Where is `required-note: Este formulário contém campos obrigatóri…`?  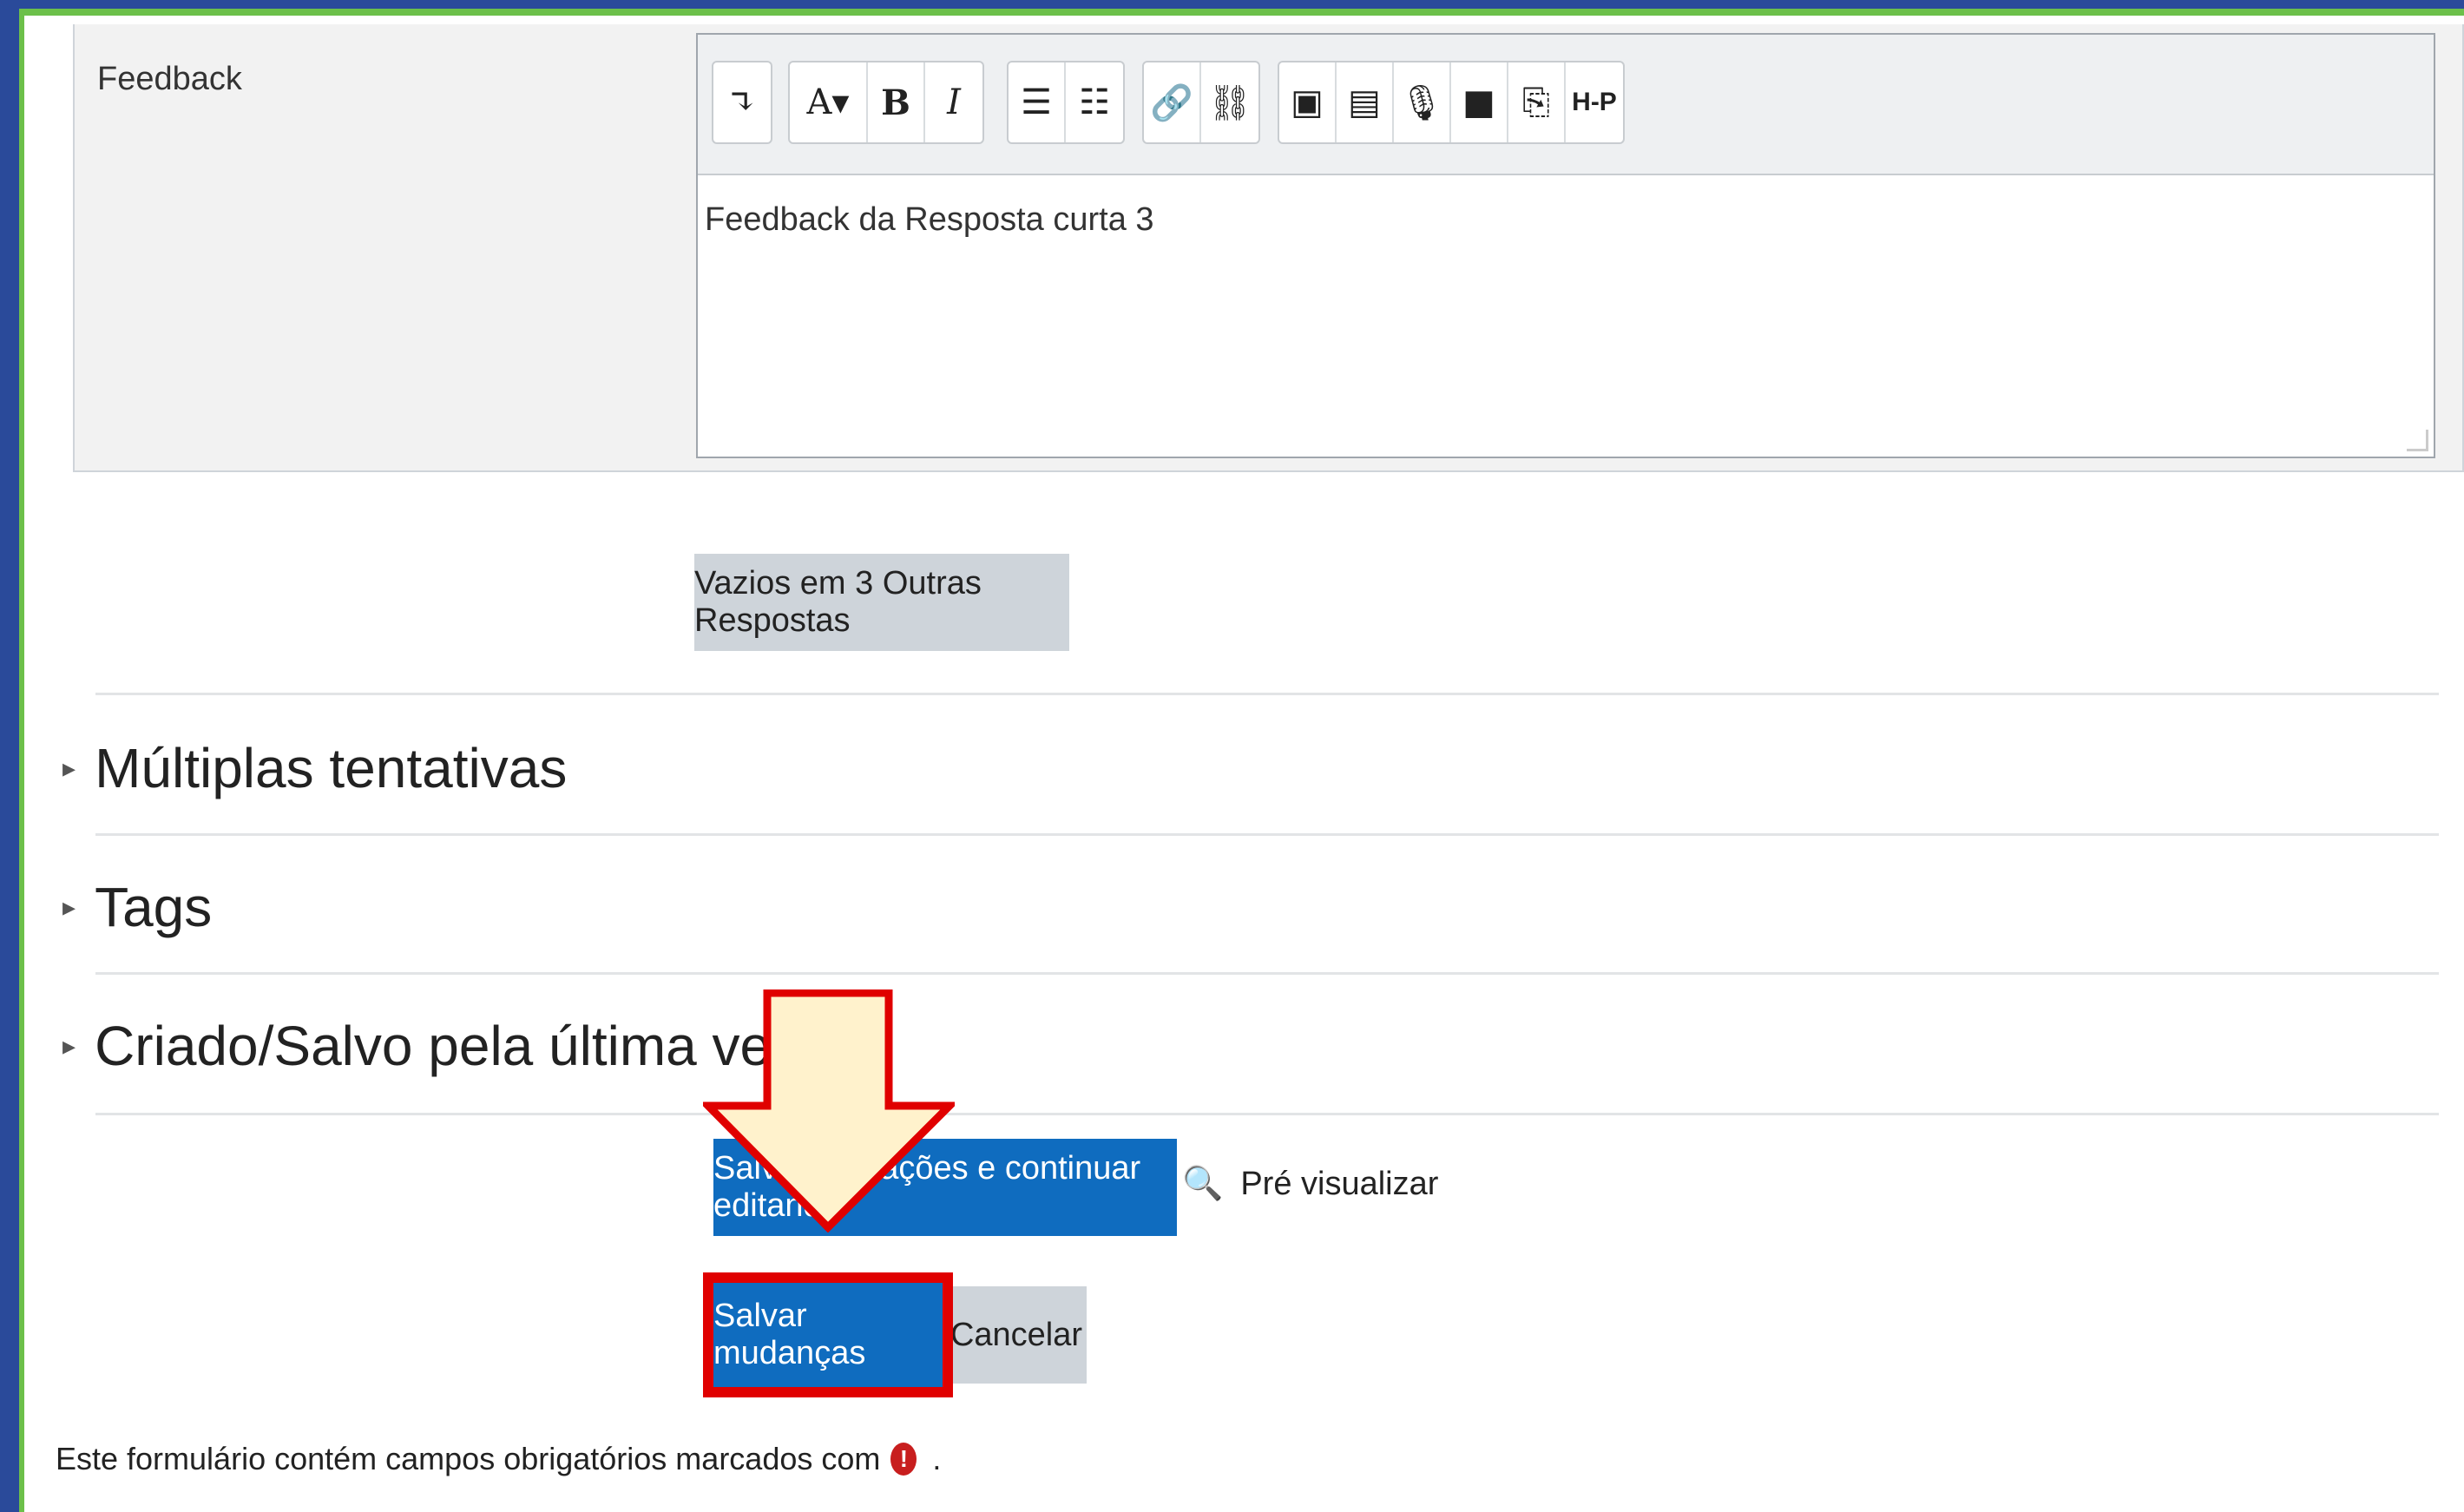
required-note: Este formulário contém campos obrigatóri… is located at coordinates (499, 1459).